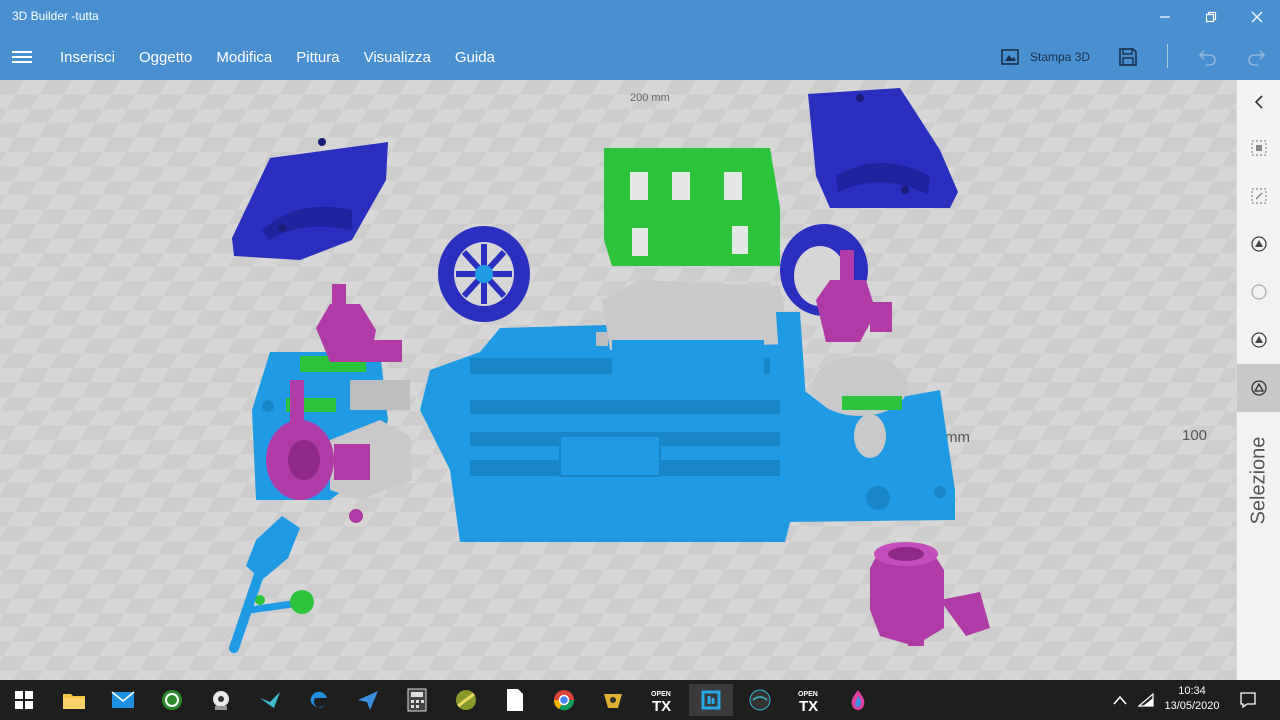 The image size is (1280, 720). I want to click on print-3d-label: Stampa 3D, so click(1060, 57).